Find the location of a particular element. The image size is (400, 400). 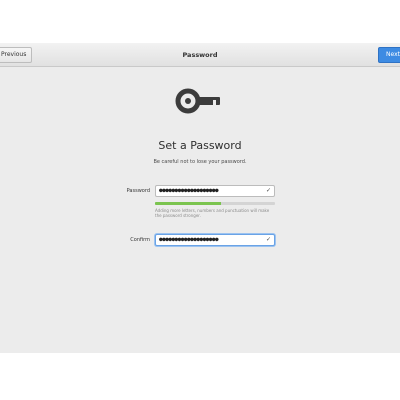

page-title: Password is located at coordinates (200, 55).